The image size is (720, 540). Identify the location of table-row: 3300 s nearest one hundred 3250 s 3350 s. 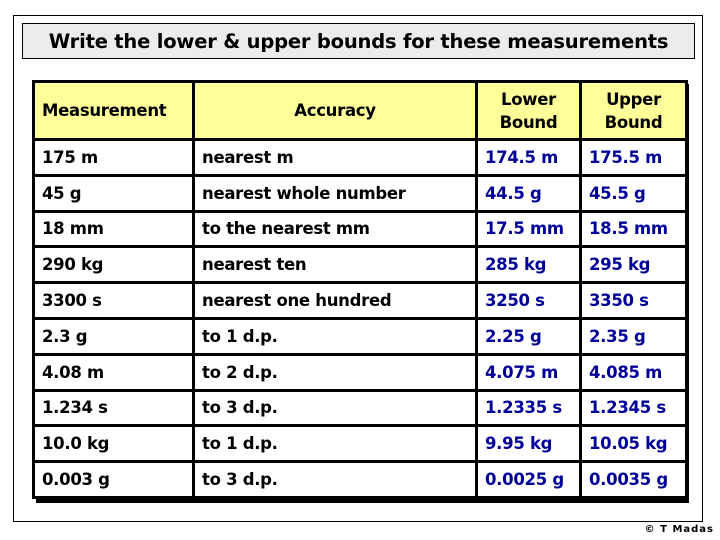
(360, 300).